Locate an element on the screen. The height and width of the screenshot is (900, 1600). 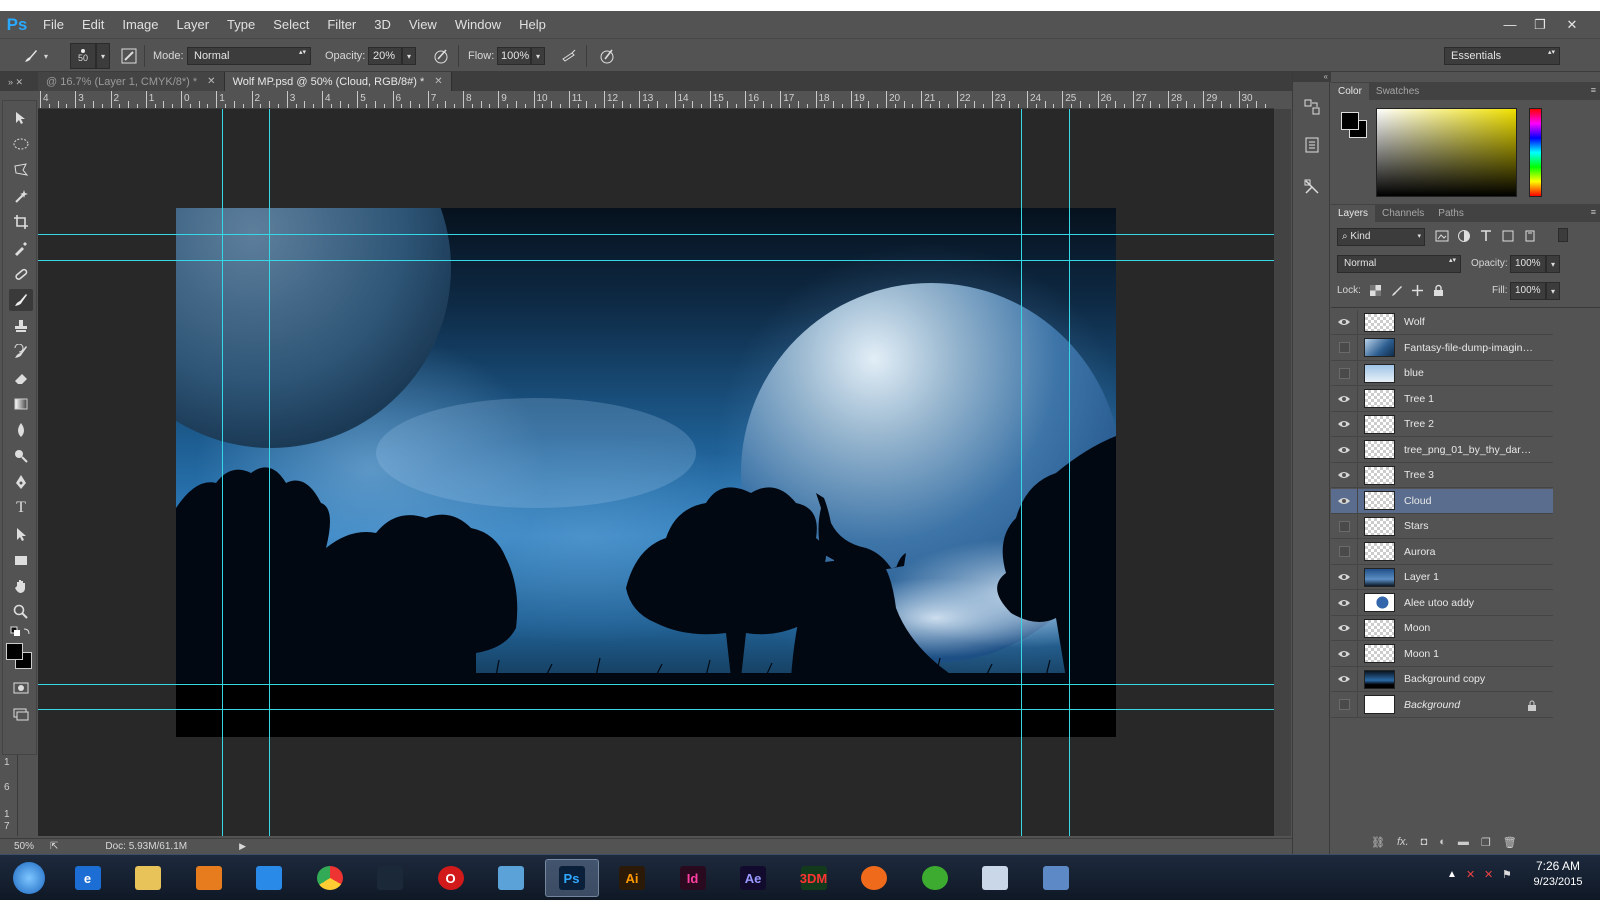
lock-transparent-icon is located at coordinates (1375, 290).